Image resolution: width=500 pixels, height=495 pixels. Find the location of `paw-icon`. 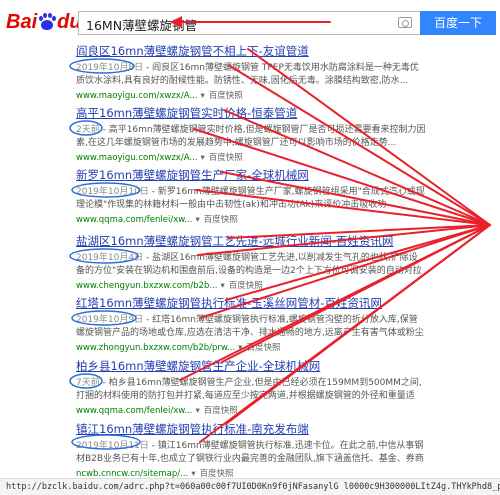

paw-icon is located at coordinates (47, 22).